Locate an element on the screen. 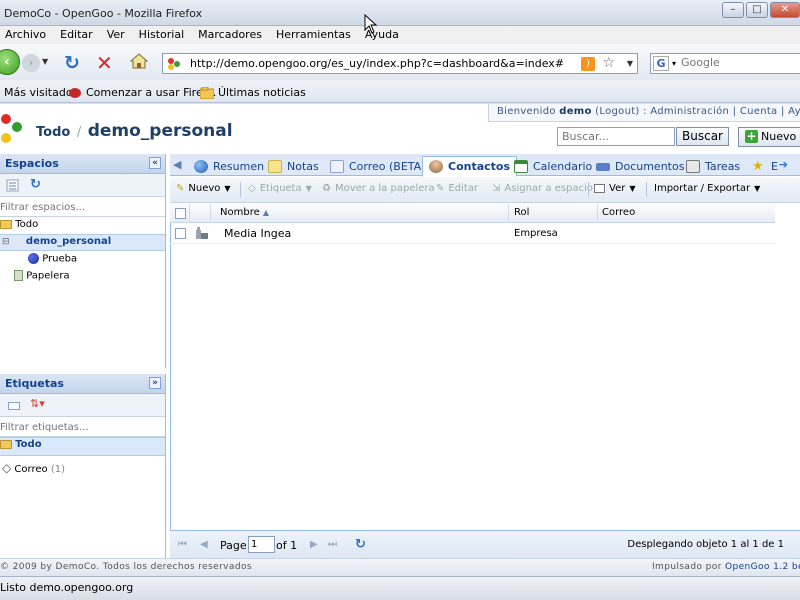  menu-ver: Ver is located at coordinates (116, 35).